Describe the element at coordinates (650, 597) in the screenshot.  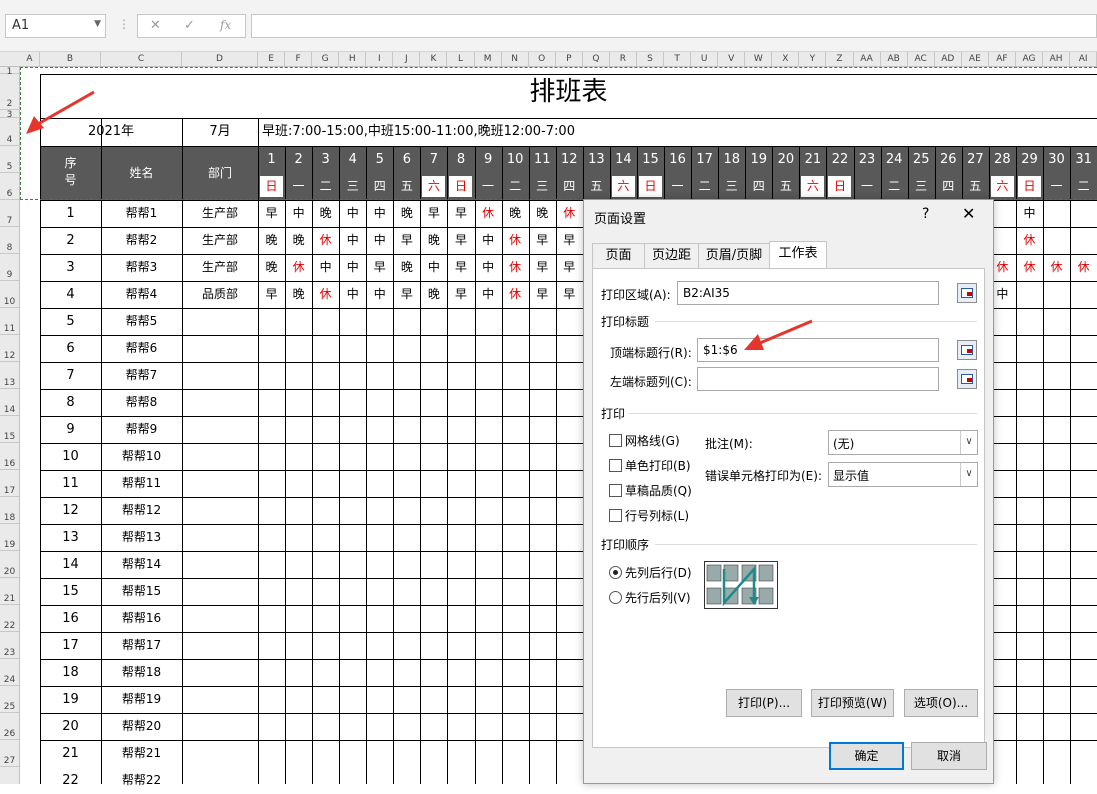
I see `over-then-down-radio: 先行后列(V)` at that location.